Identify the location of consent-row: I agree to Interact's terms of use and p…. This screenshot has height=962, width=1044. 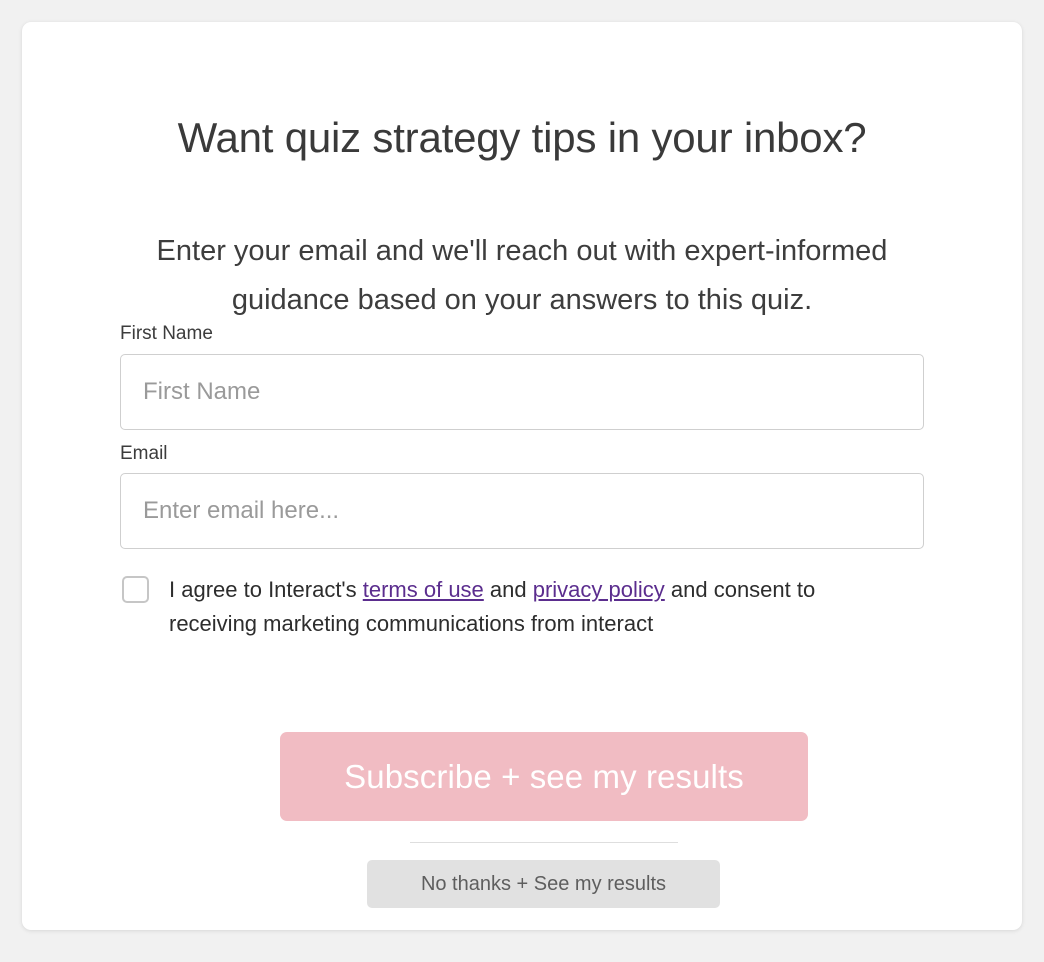
(522, 606).